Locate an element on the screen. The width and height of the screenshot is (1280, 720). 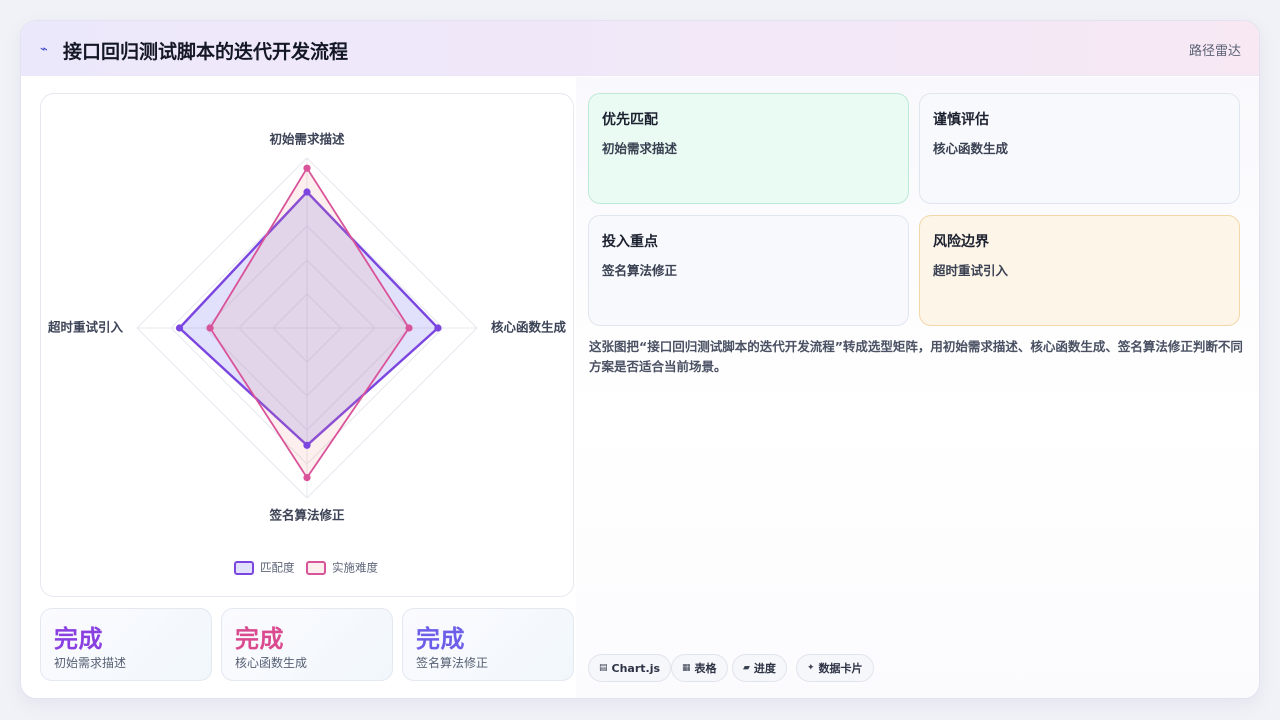
card-title: 风险边界 is located at coordinates (961, 242).